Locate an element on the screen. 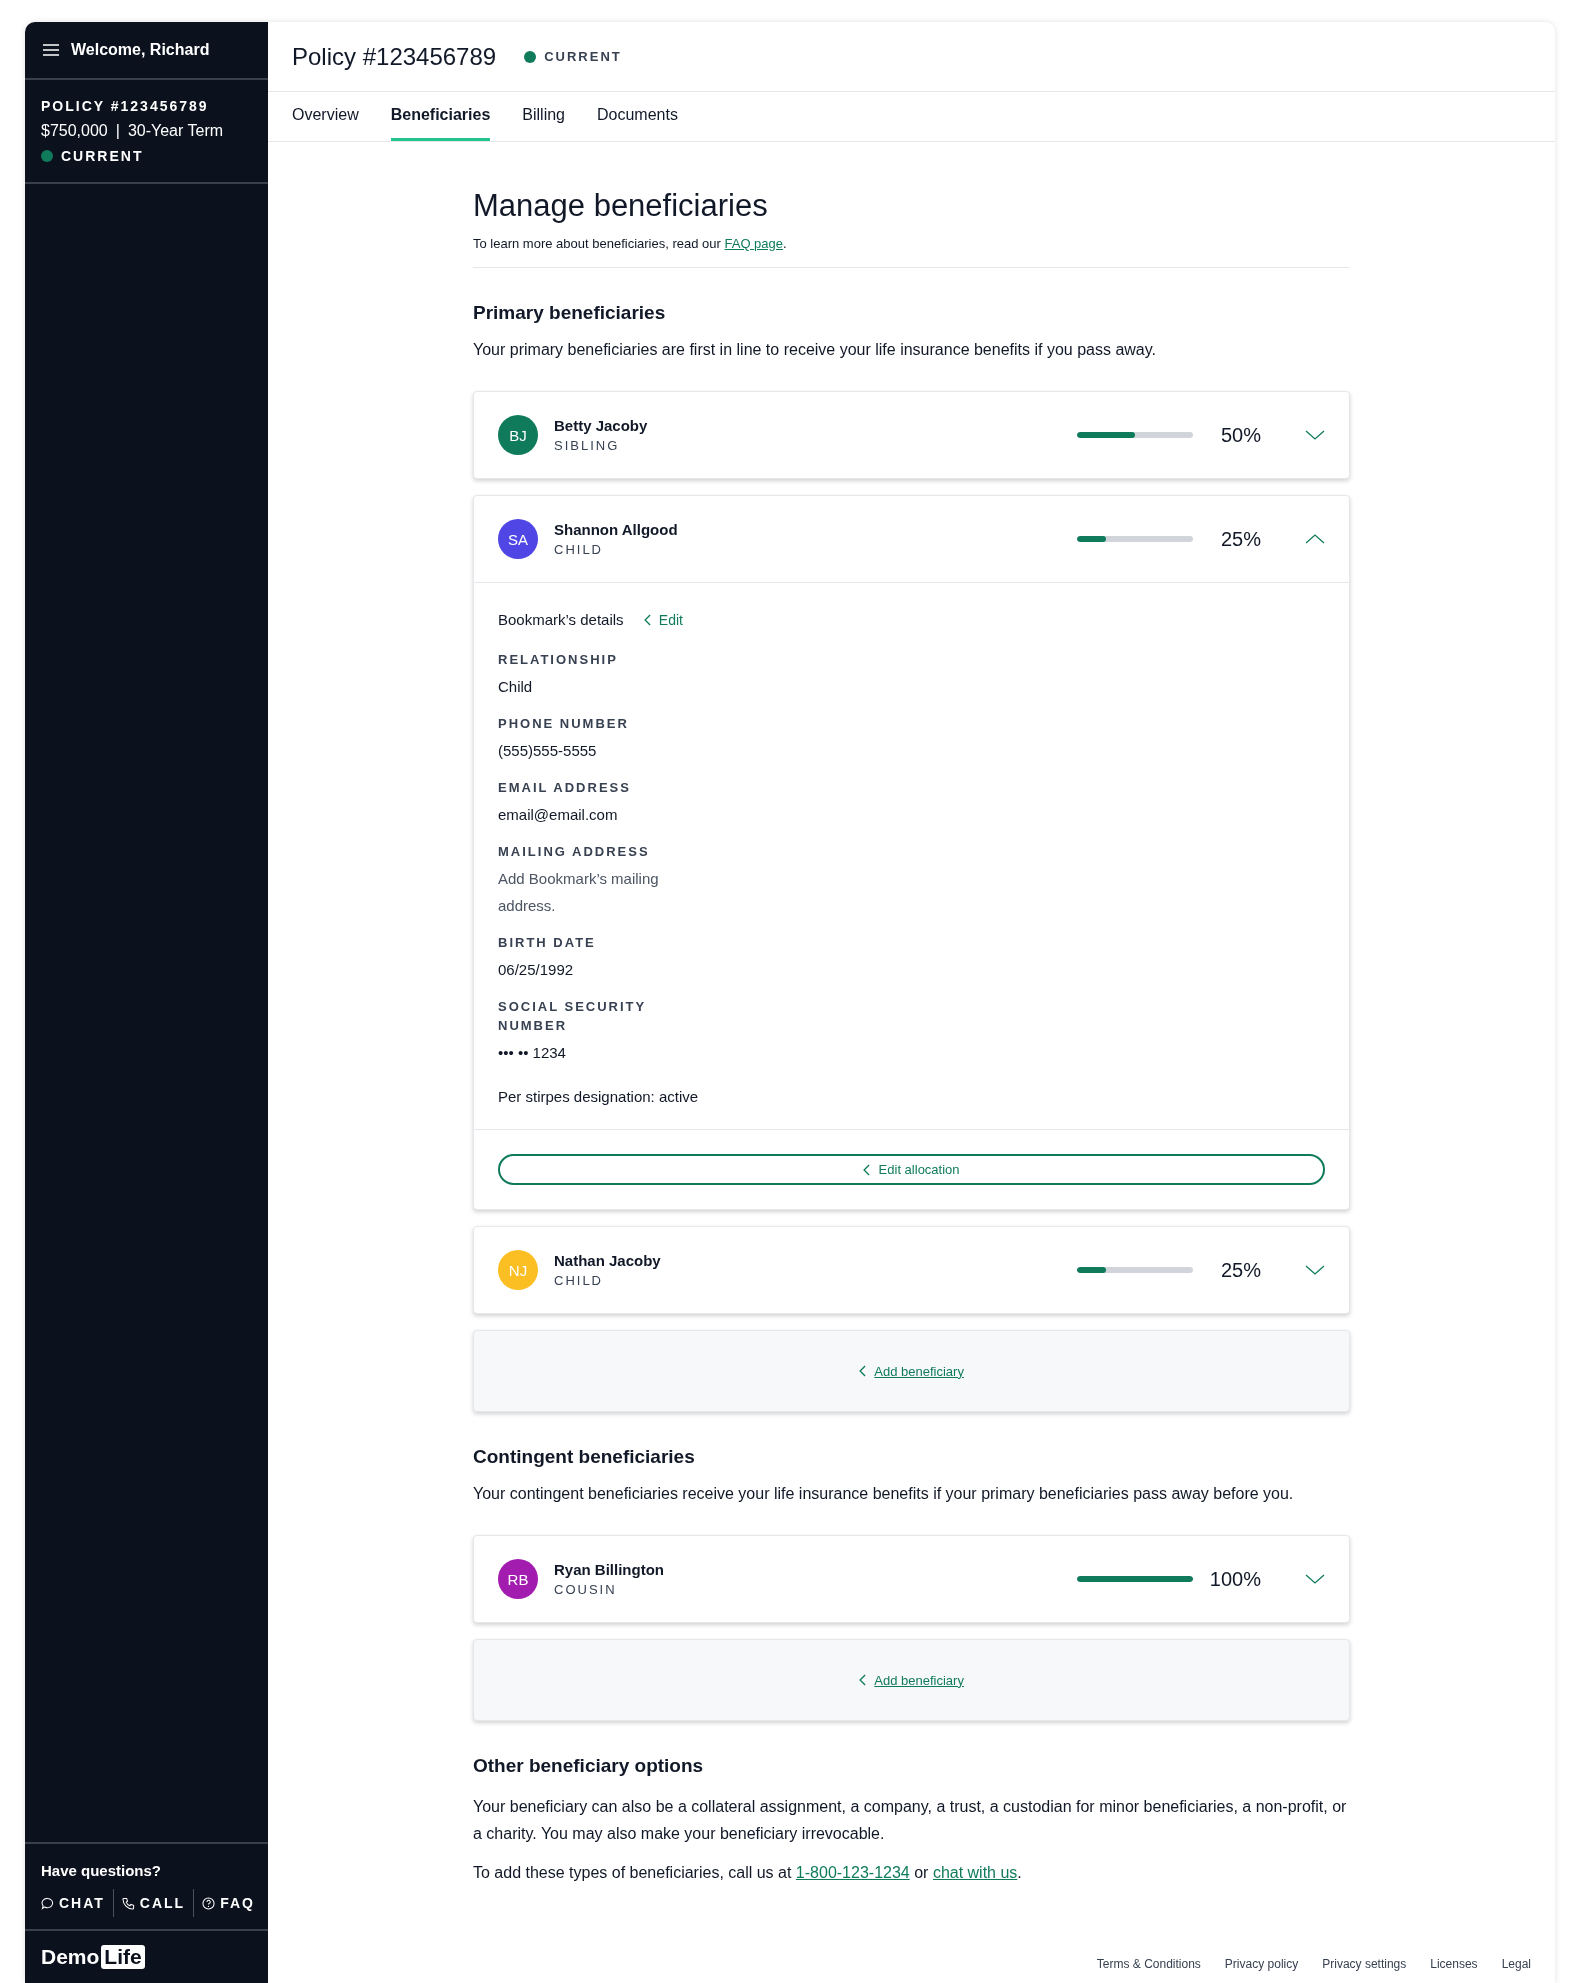 The width and height of the screenshot is (1573, 1983). help-link: CHAT is located at coordinates (75, 1903).